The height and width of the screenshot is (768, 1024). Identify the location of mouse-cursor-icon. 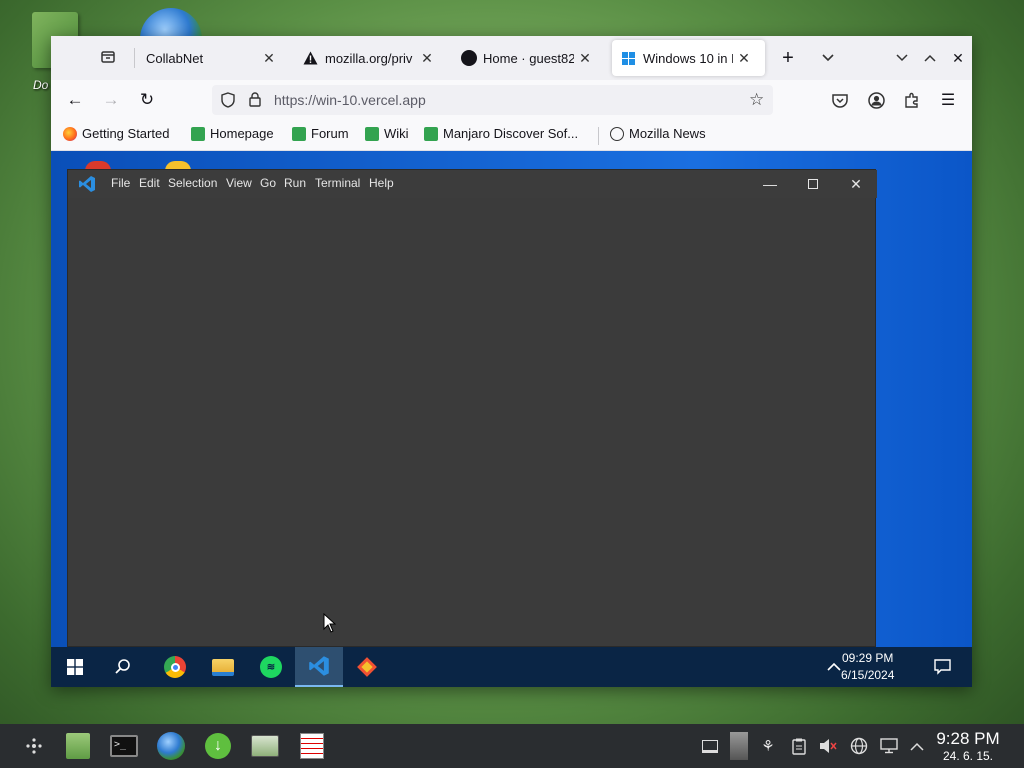
(330, 624).